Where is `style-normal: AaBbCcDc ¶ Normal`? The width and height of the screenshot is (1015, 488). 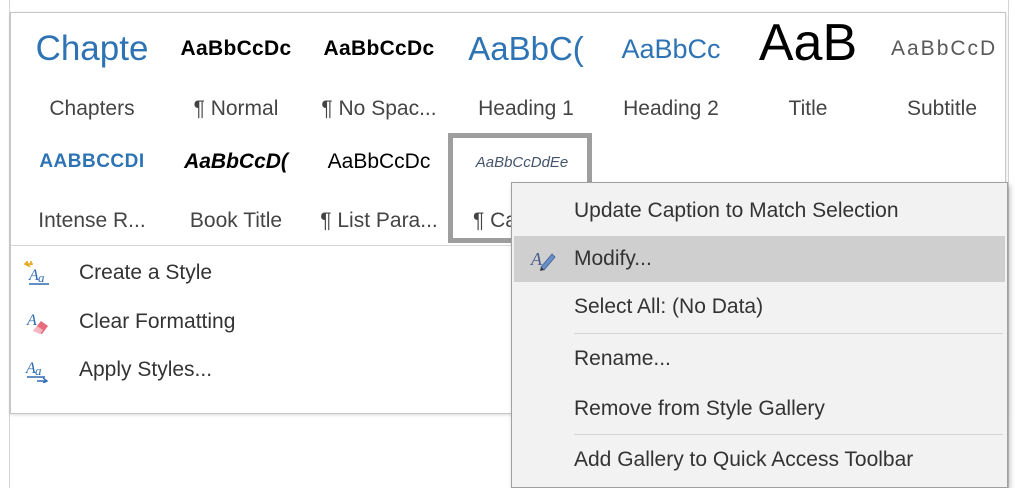
style-normal: AaBbCcDc ¶ Normal is located at coordinates (236, 73).